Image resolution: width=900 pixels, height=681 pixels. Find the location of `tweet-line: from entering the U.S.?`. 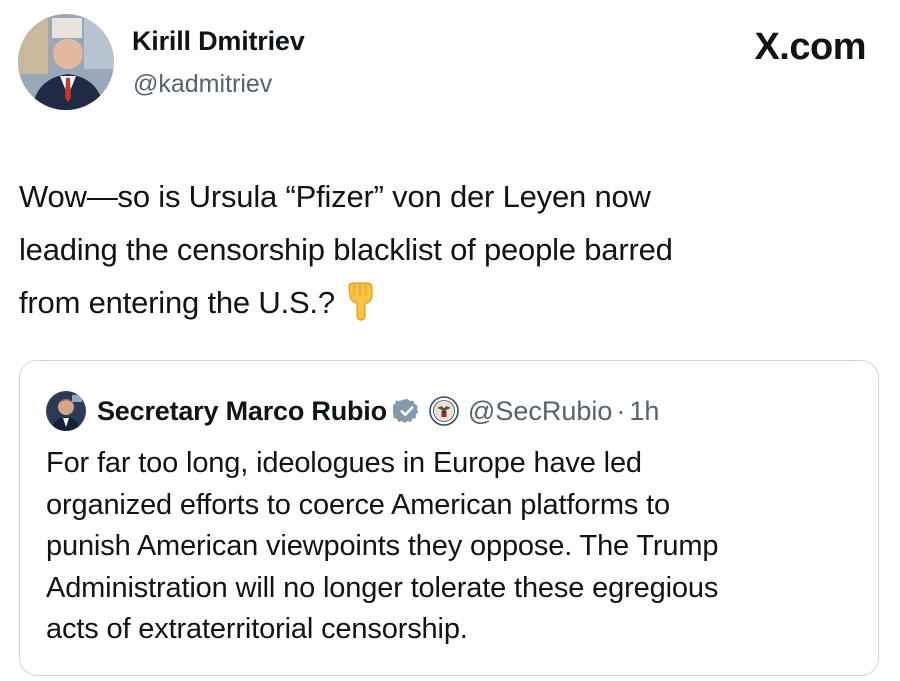

tweet-line: from entering the U.S.? is located at coordinates (449, 302).